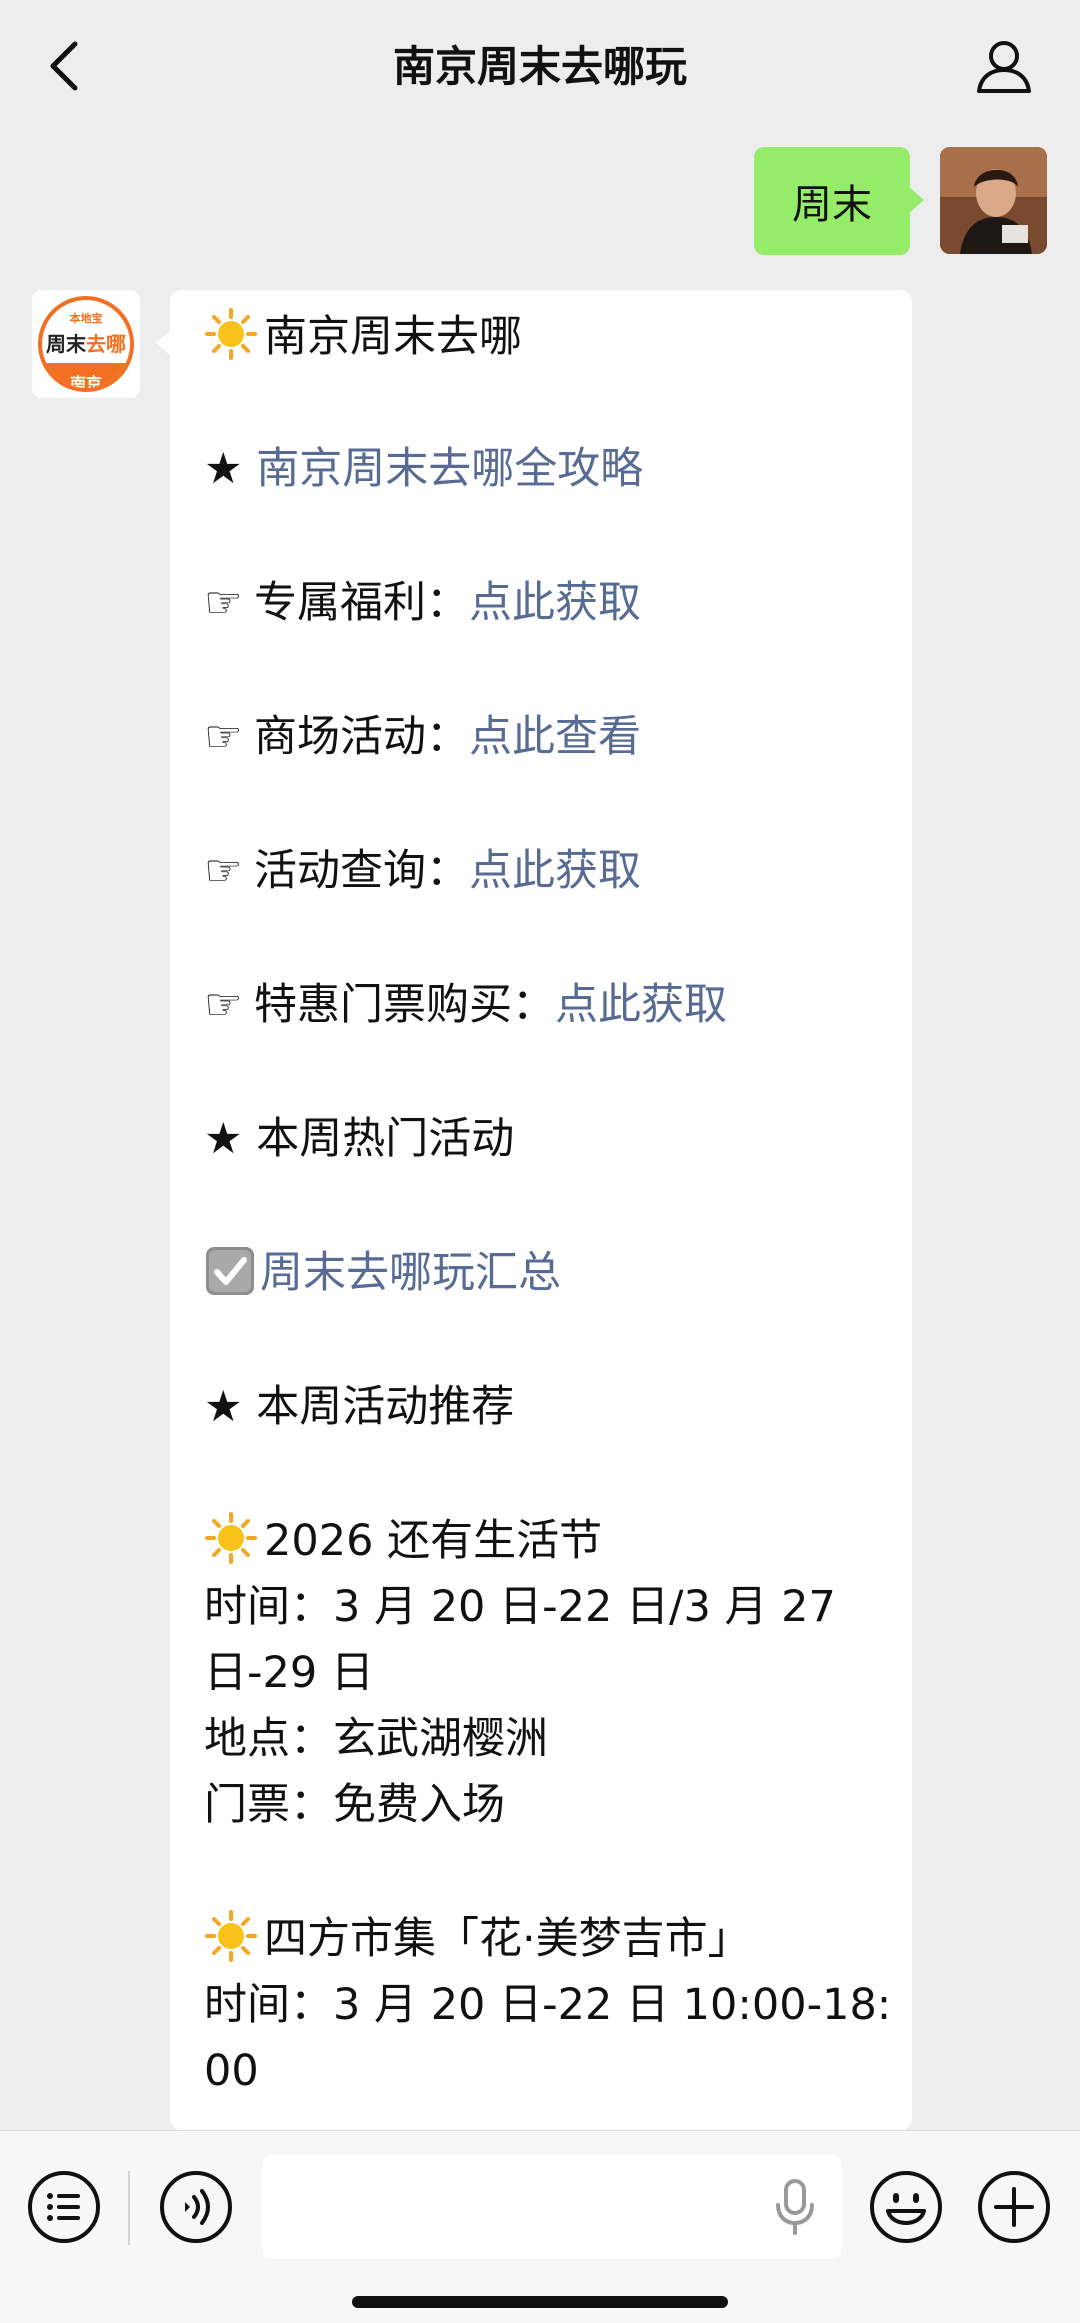 The height and width of the screenshot is (2323, 1080). What do you see at coordinates (361, 737) in the screenshot?
I see `mall-label: 商场活动：` at bounding box center [361, 737].